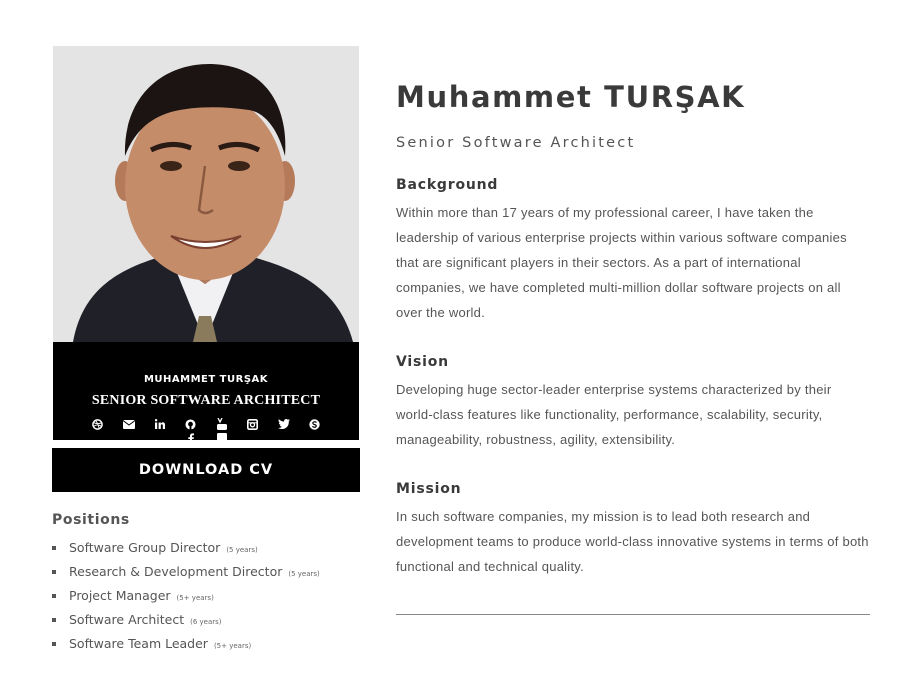  What do you see at coordinates (516, 143) in the screenshot?
I see `page-subtitle: Senior Software Architect` at bounding box center [516, 143].